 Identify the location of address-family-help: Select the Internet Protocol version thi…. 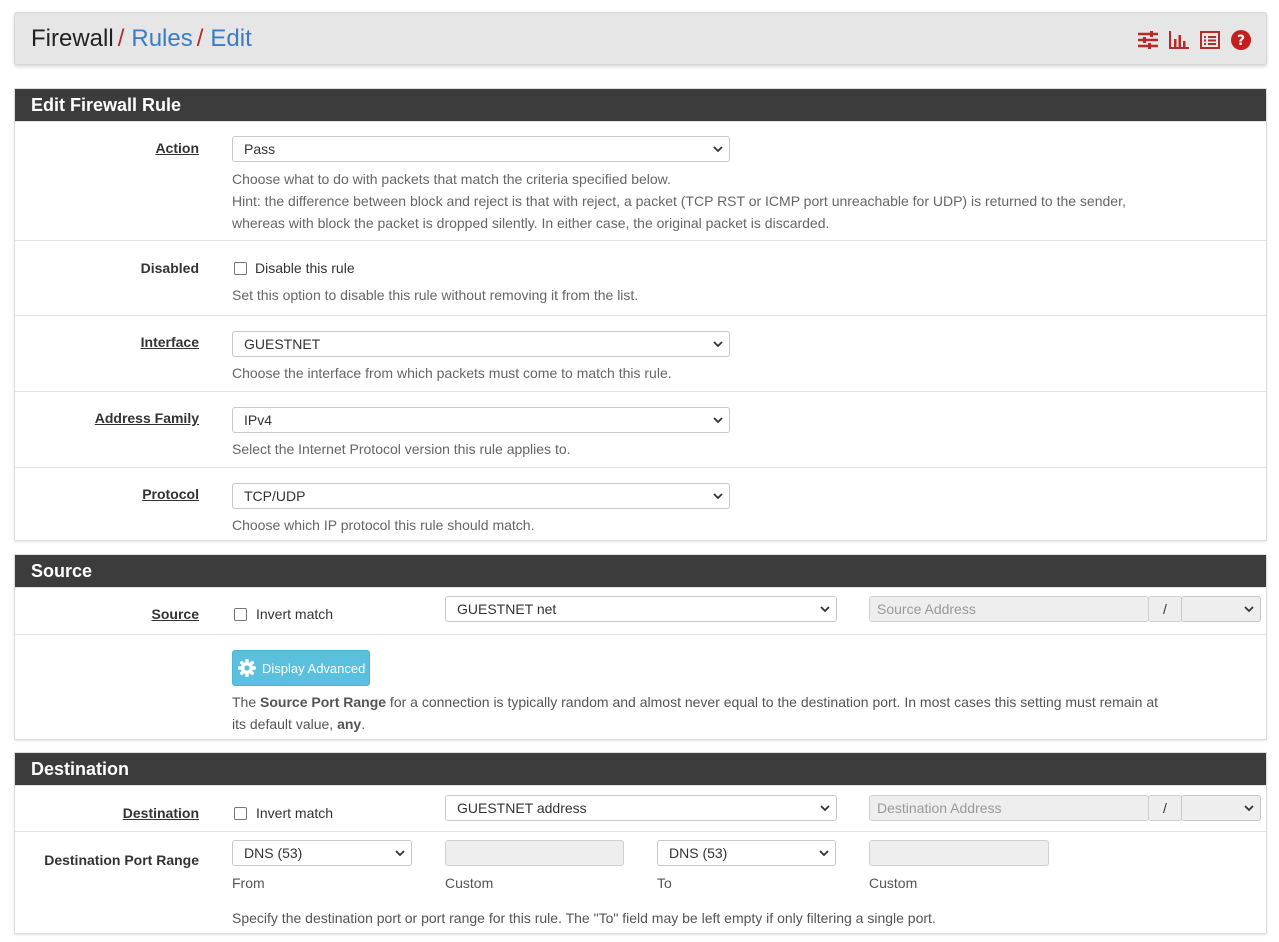
(401, 449).